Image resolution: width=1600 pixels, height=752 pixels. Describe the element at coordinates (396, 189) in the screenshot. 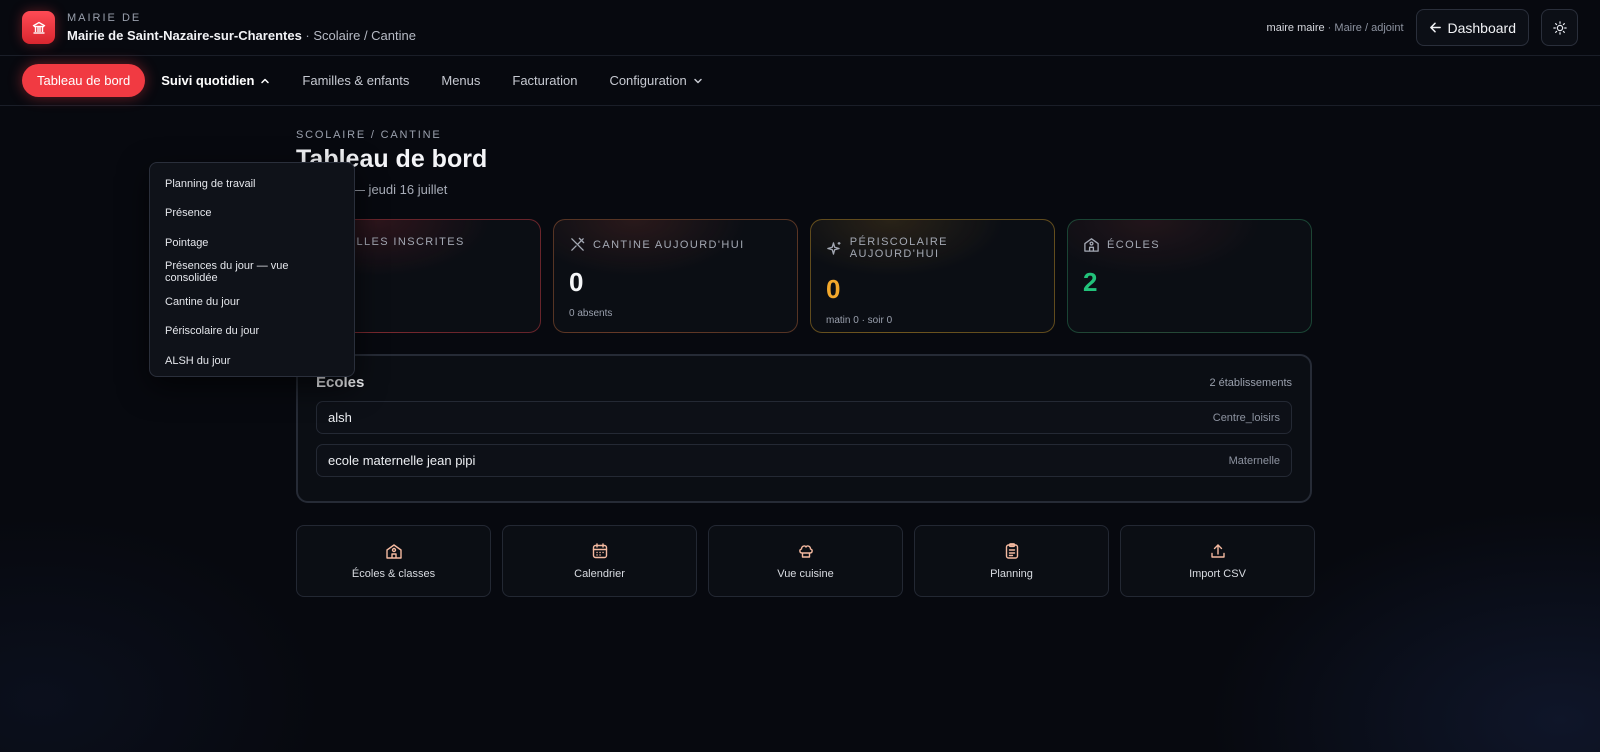

I see `page-subtitle-text: r — jeudi 16 juillet` at that location.